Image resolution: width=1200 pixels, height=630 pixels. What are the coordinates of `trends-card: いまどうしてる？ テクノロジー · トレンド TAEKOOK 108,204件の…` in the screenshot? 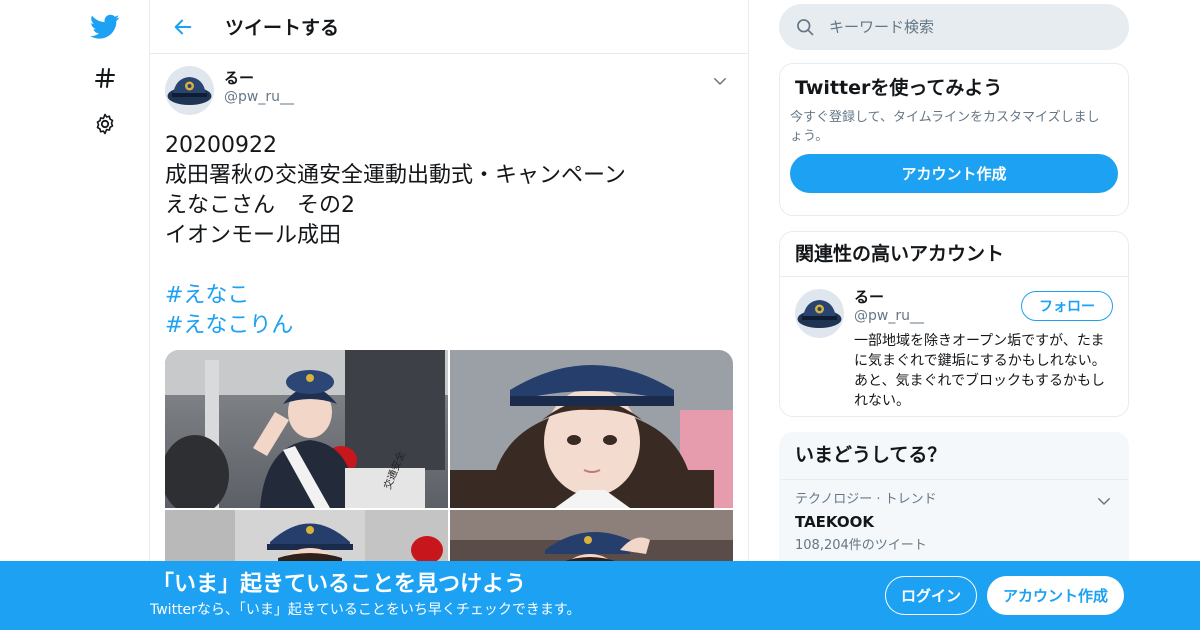 It's located at (954, 502).